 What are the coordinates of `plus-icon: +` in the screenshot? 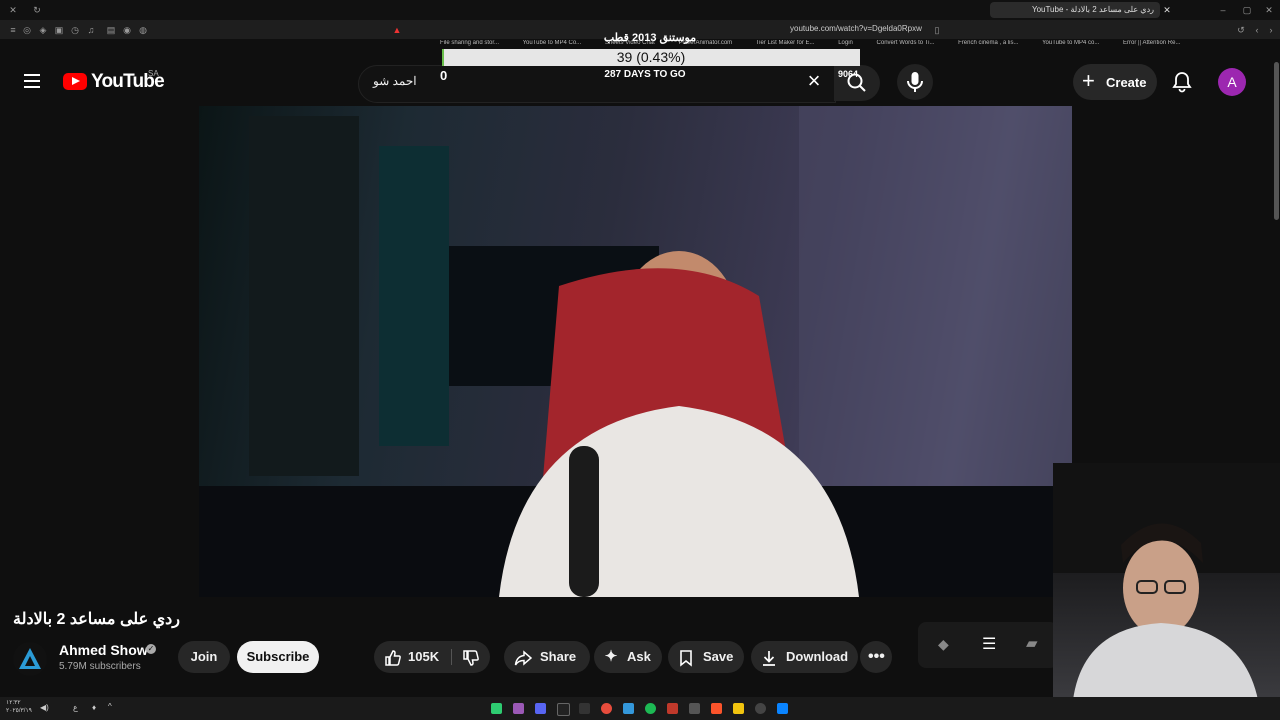 It's located at (1088, 80).